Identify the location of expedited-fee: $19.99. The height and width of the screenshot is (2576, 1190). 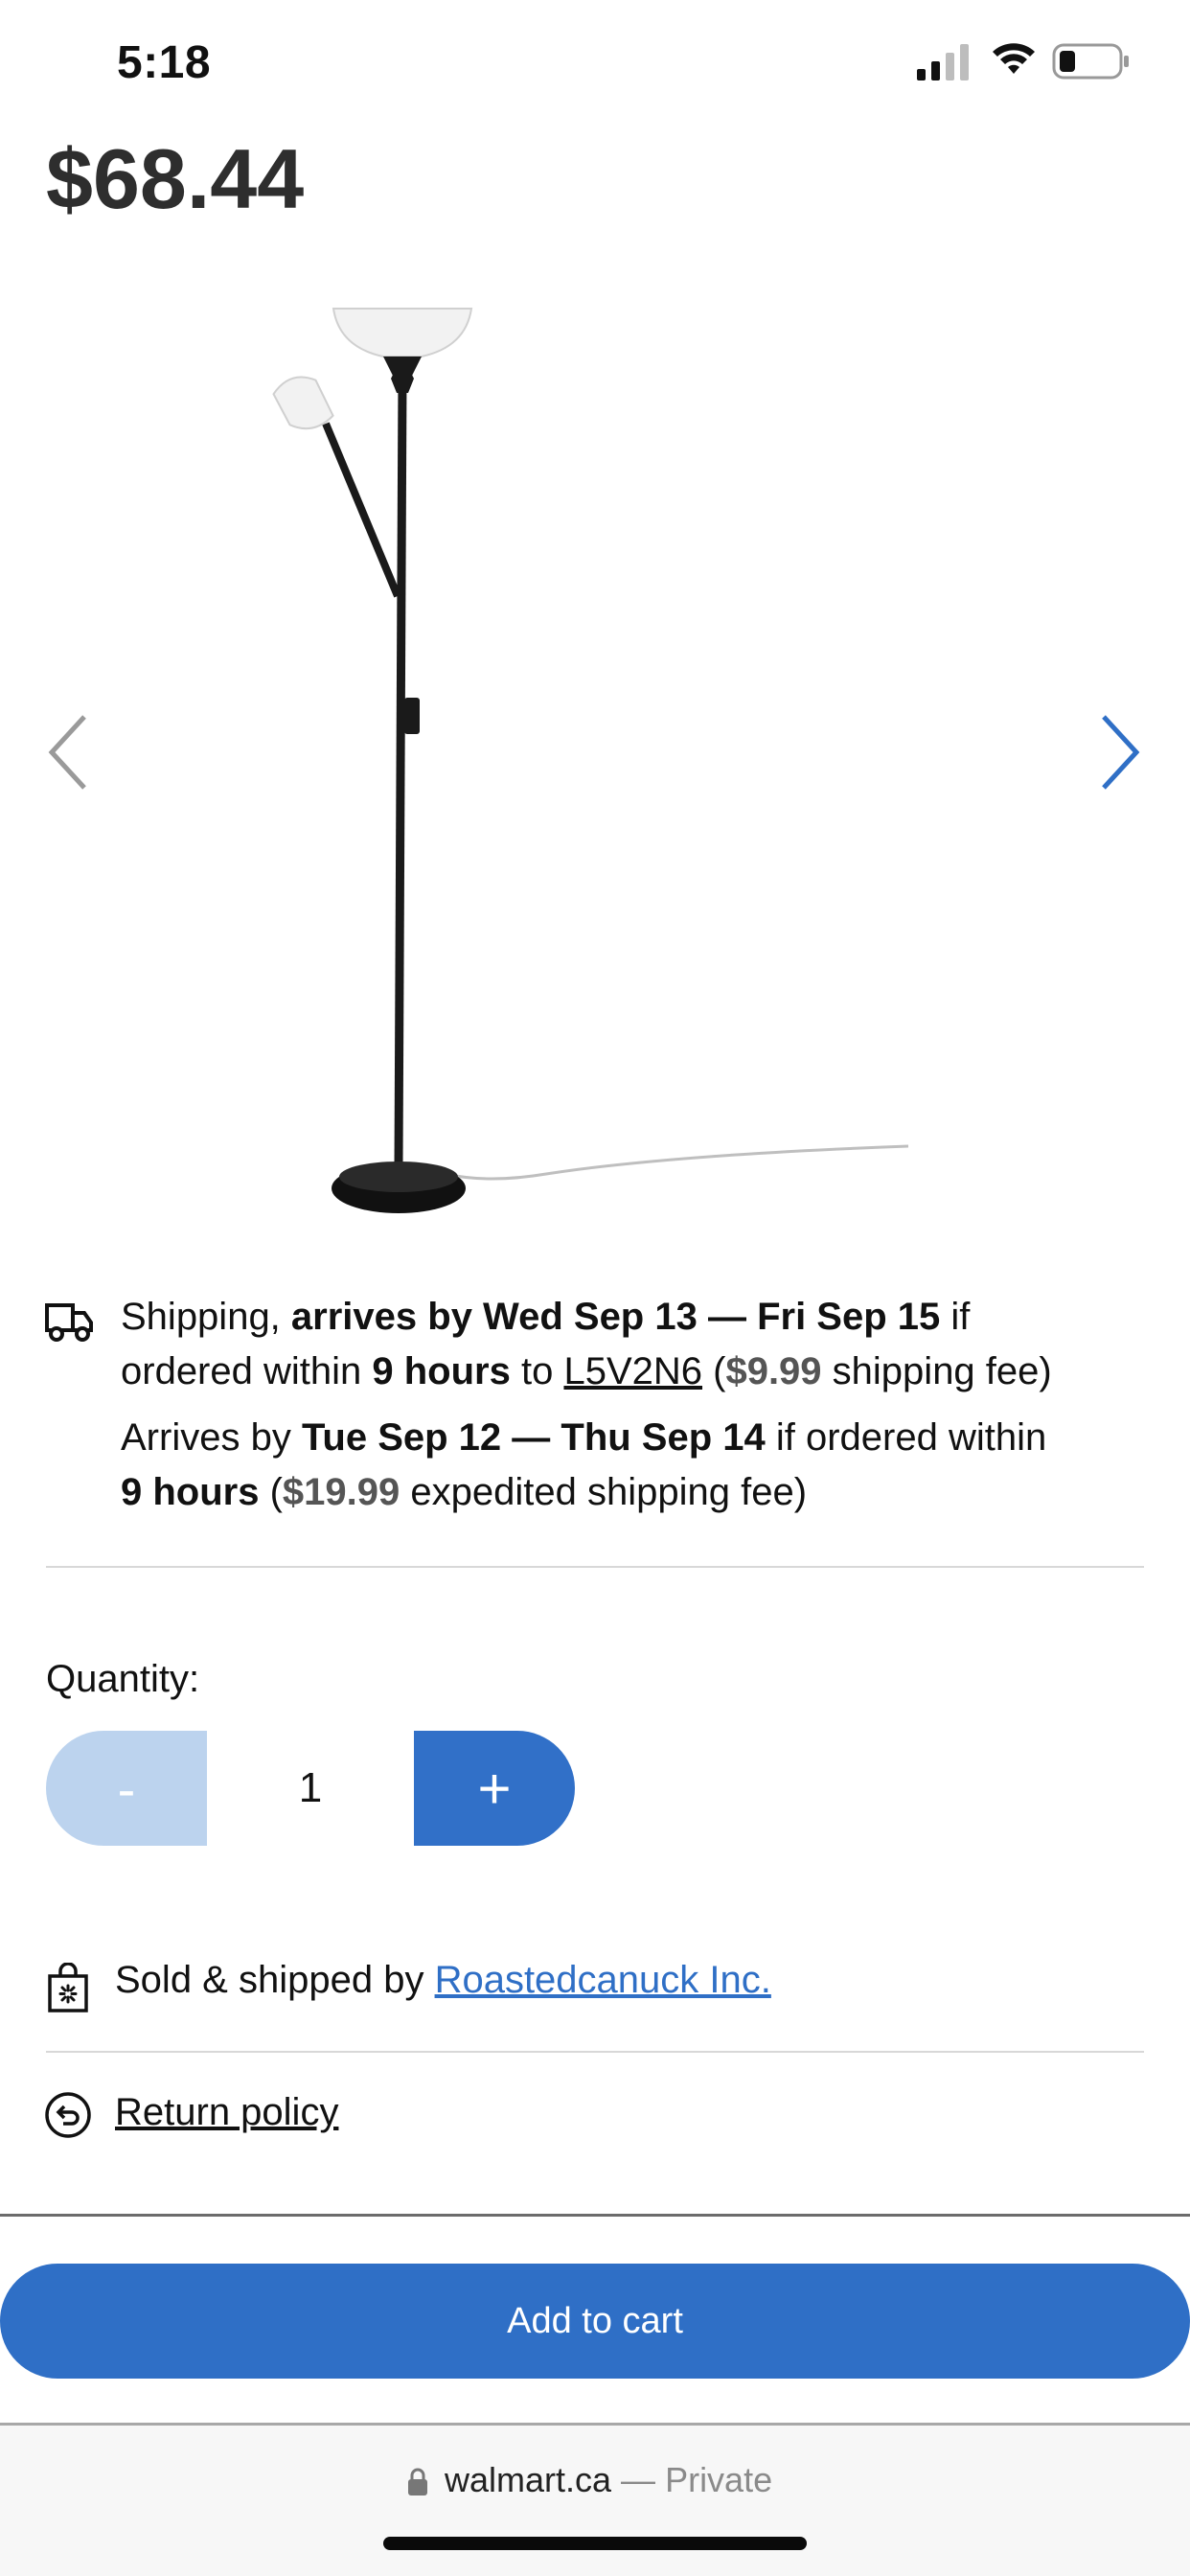
(341, 1492).